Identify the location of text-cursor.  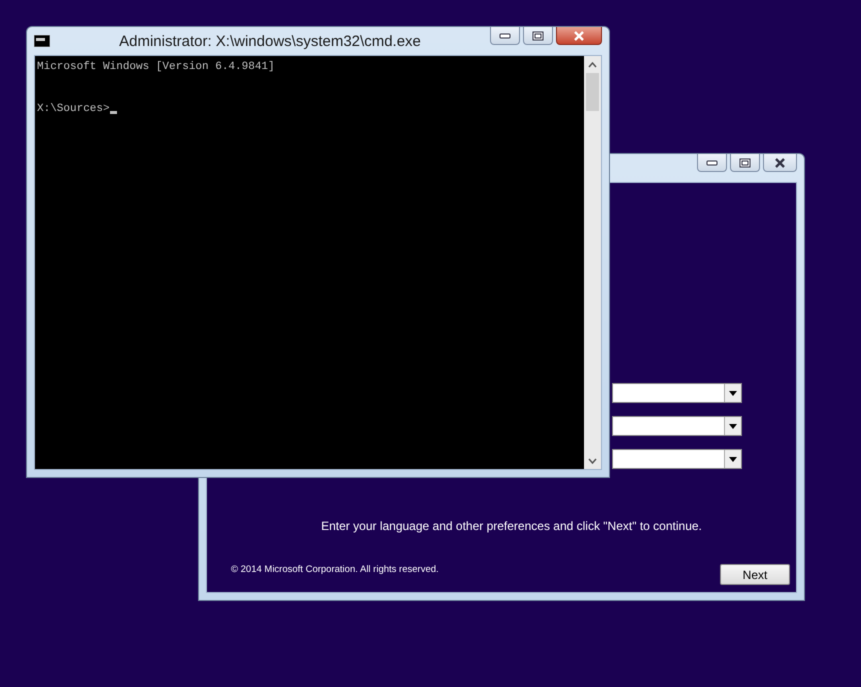
(113, 112).